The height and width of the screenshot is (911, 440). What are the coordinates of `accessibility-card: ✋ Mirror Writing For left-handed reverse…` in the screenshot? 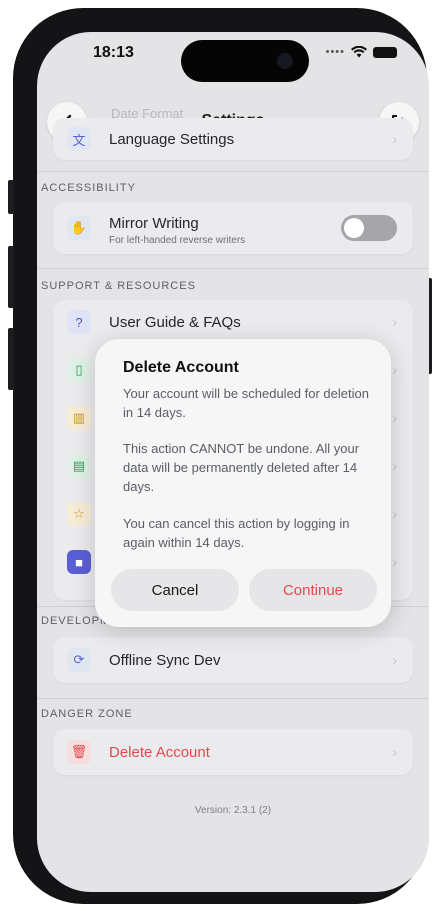 It's located at (233, 228).